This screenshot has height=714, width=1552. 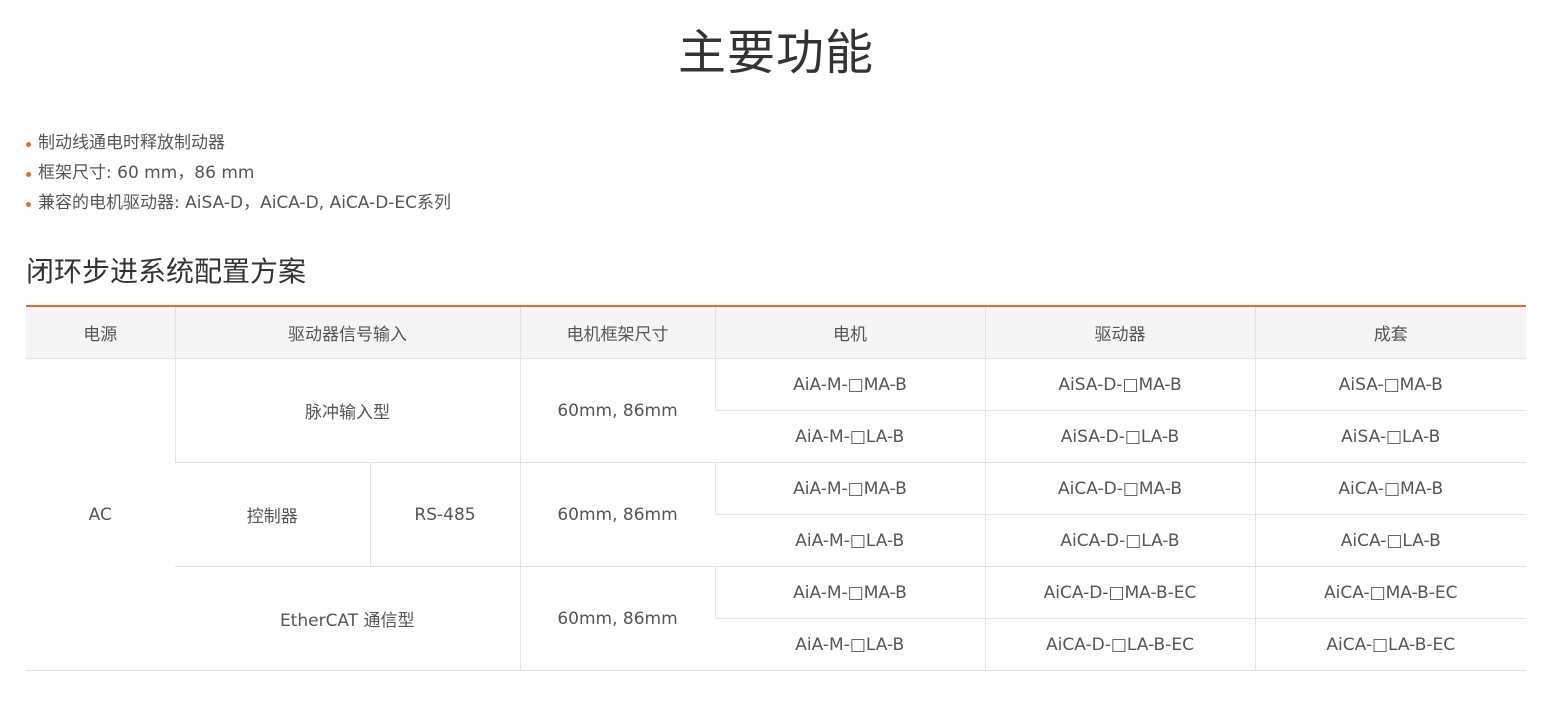 What do you see at coordinates (100, 332) in the screenshot?
I see `header-power: 电源` at bounding box center [100, 332].